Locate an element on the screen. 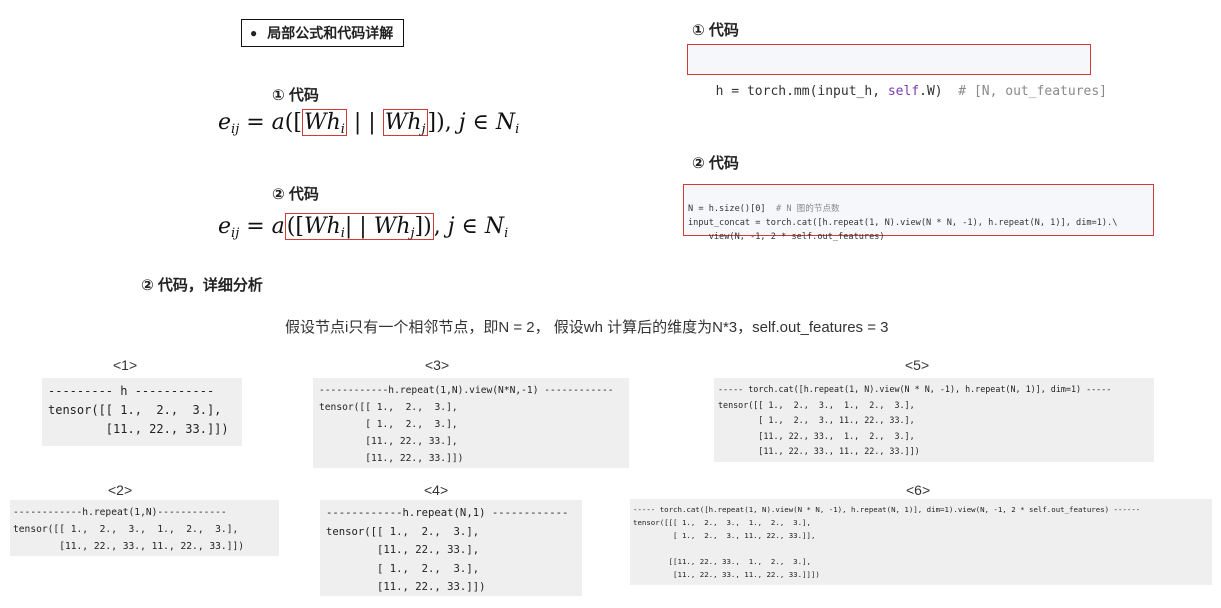 This screenshot has width=1221, height=608. right-code-label-2: ② 代码 is located at coordinates (715, 163).